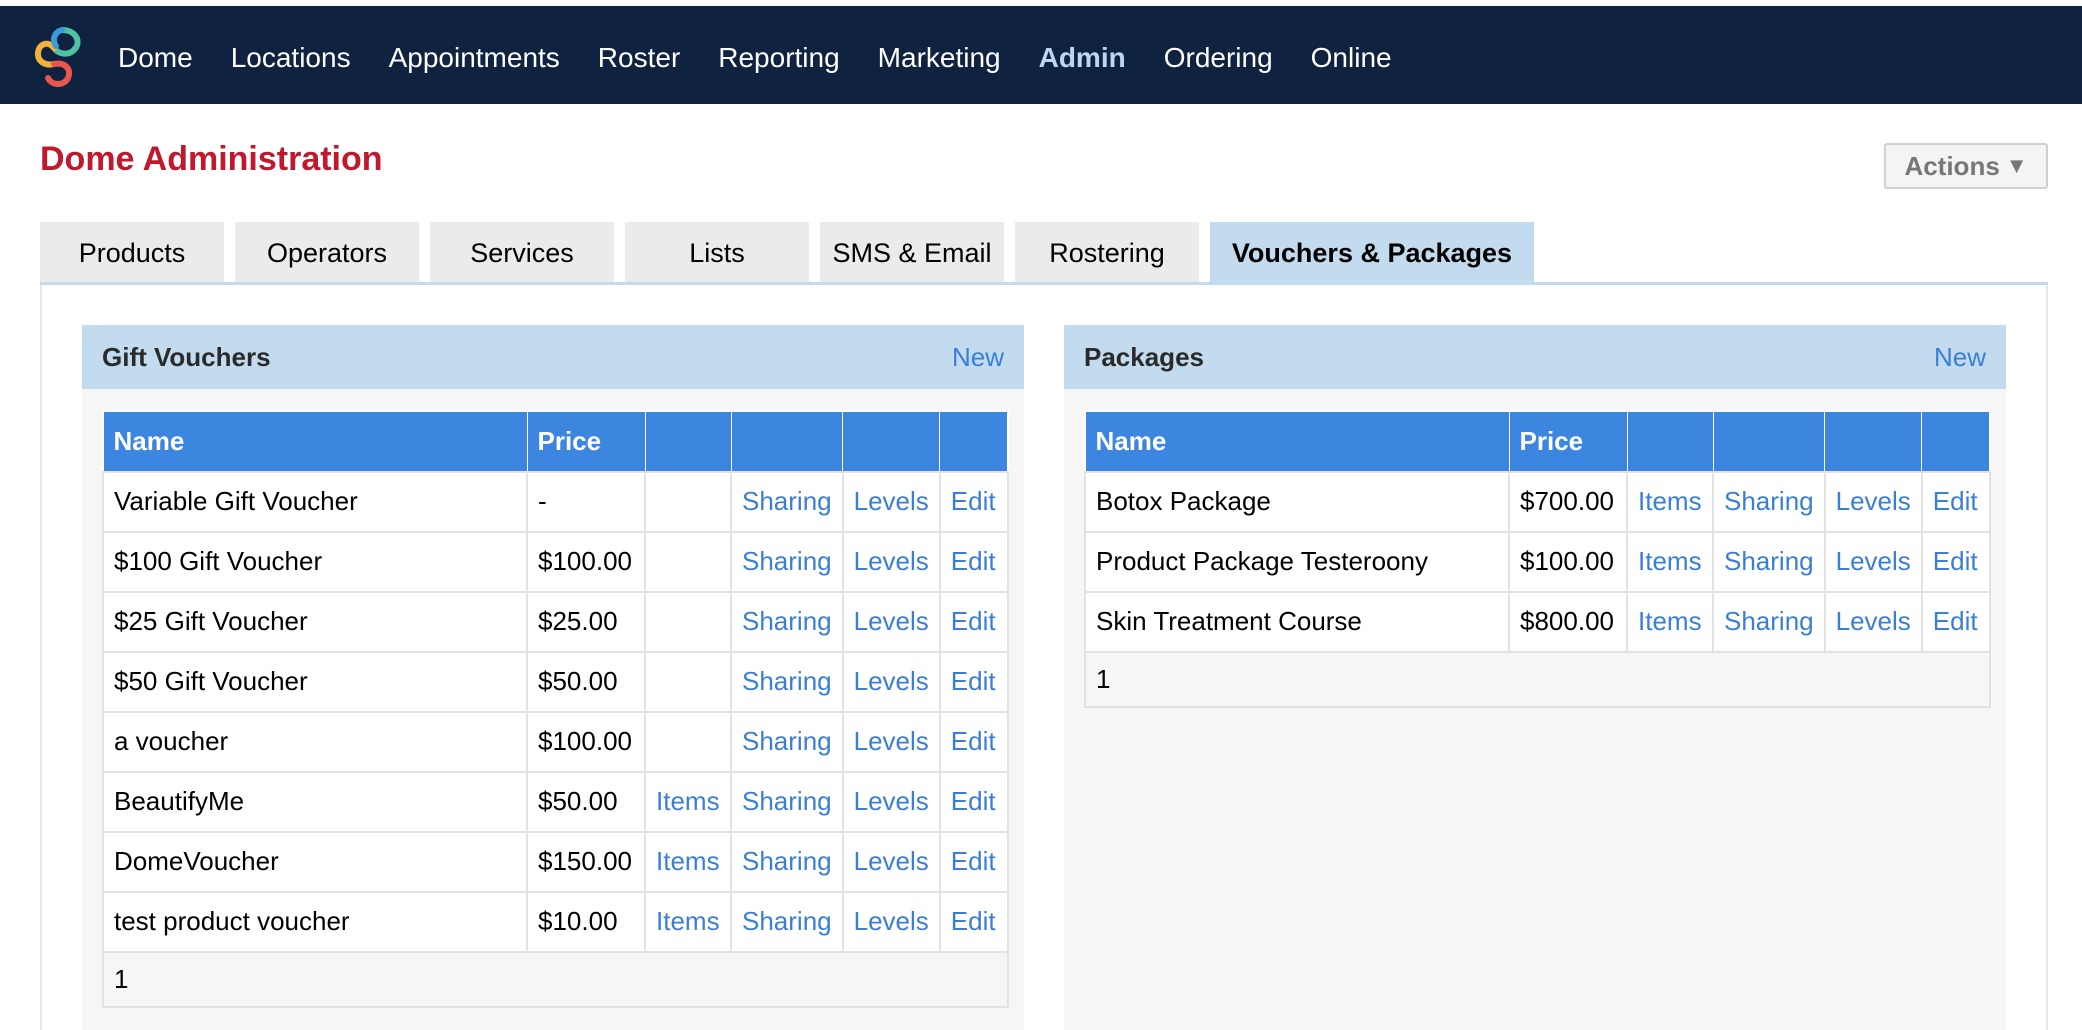  Describe the element at coordinates (1297, 561) in the screenshot. I see `package-name: Product Package Testeroony` at that location.